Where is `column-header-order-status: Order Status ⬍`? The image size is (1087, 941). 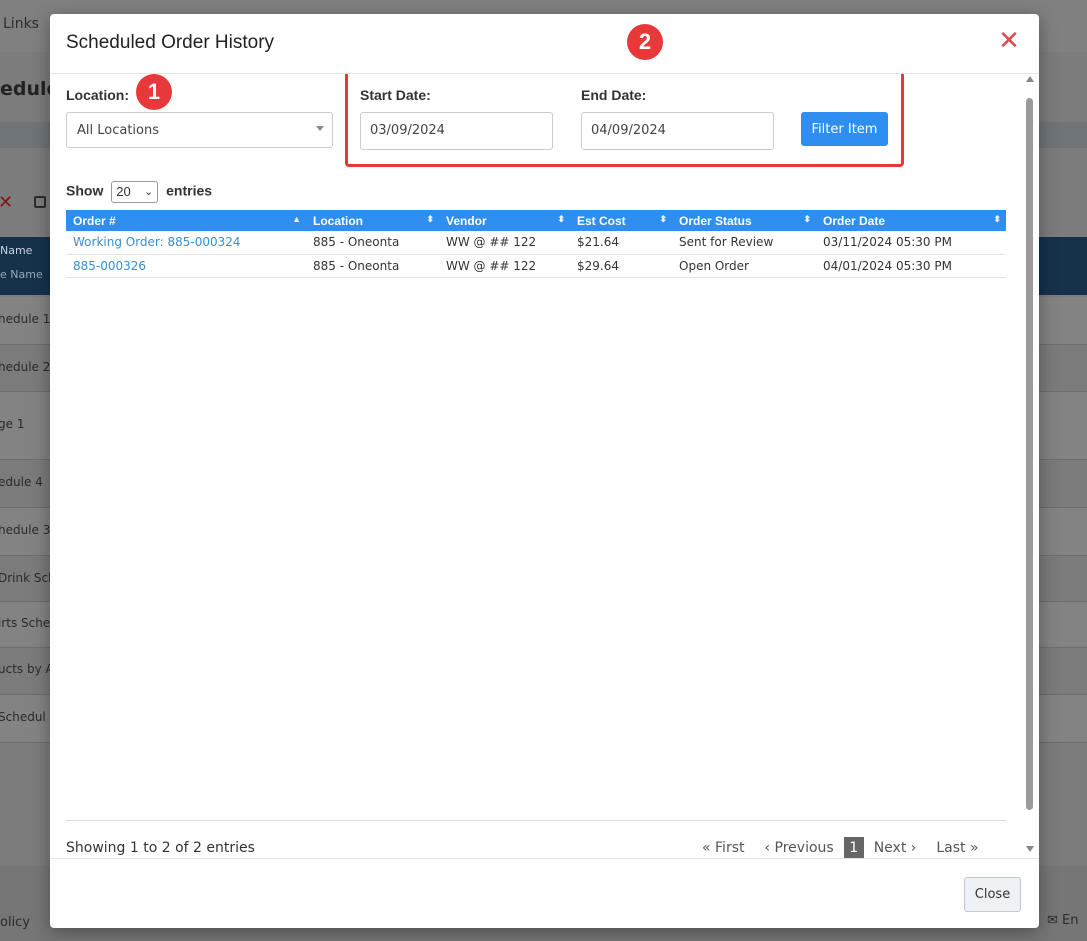 column-header-order-status: Order Status ⬍ is located at coordinates (744, 220).